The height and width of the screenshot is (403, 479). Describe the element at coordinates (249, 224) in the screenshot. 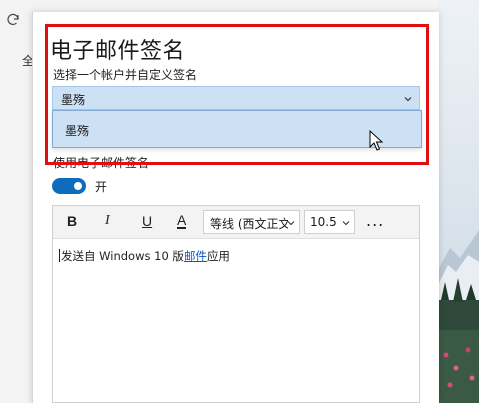

I see `font-family-value: 等线 (西文正文)` at that location.